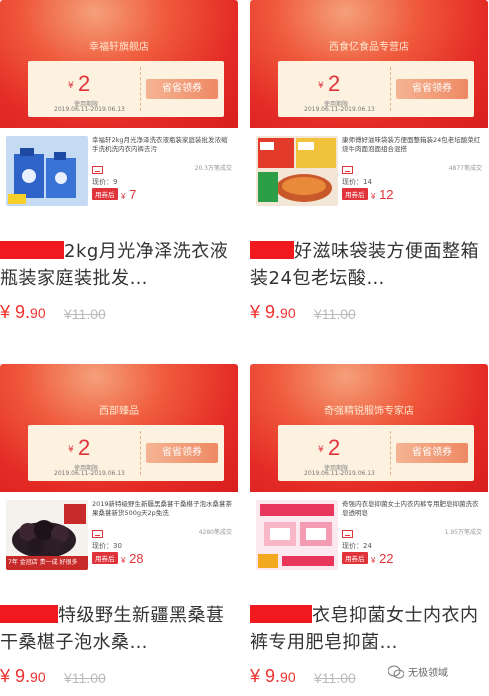  What do you see at coordinates (129, 194) in the screenshot?
I see `final-price: ¥ 7` at bounding box center [129, 194].